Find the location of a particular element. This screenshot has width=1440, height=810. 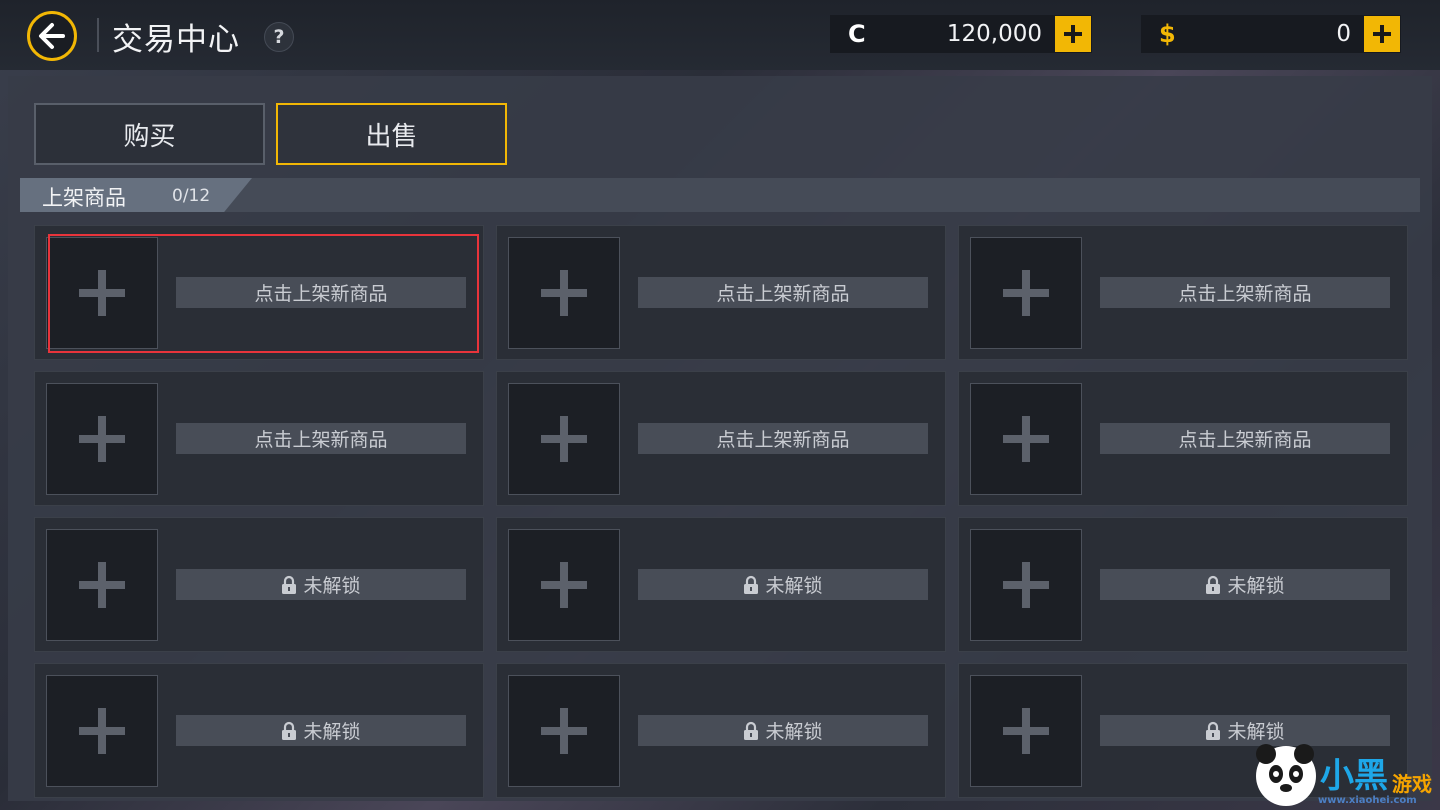

listing-section-title: 上架商品 is located at coordinates (84, 198).